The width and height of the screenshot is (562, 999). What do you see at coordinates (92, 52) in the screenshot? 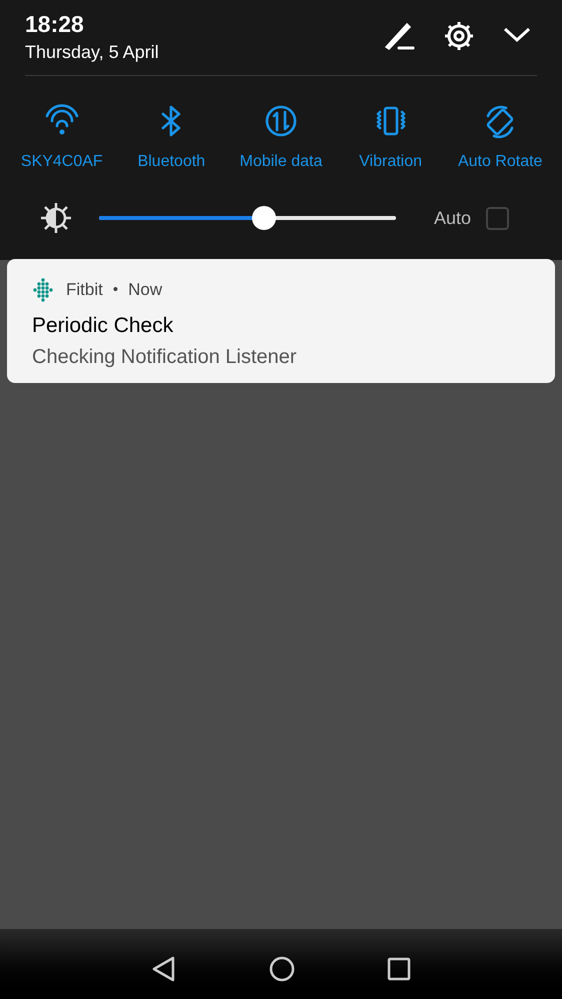
I see `date-text: Thursday, 5 April` at bounding box center [92, 52].